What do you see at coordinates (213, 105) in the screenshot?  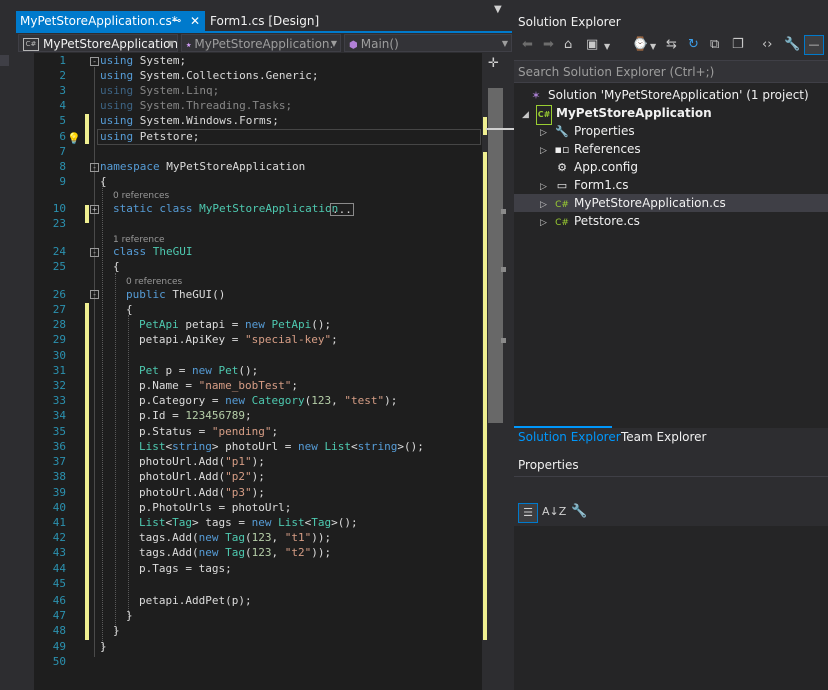 I see `code-text: System.Threading.Tasks;` at bounding box center [213, 105].